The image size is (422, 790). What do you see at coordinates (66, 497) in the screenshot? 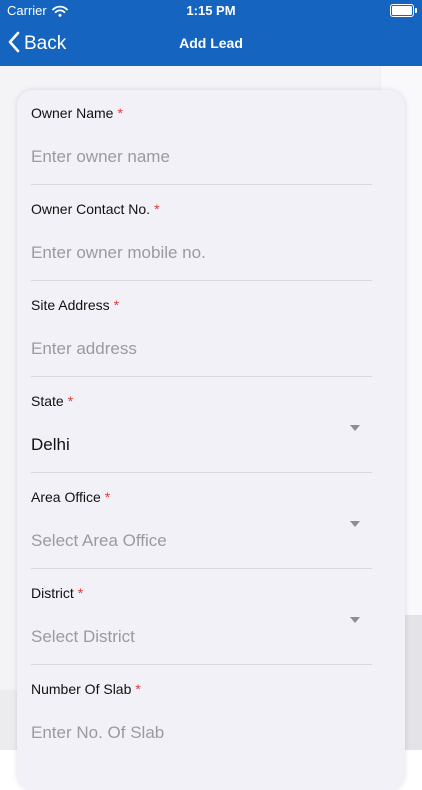
I see `area-office-label-text: Area Office` at bounding box center [66, 497].